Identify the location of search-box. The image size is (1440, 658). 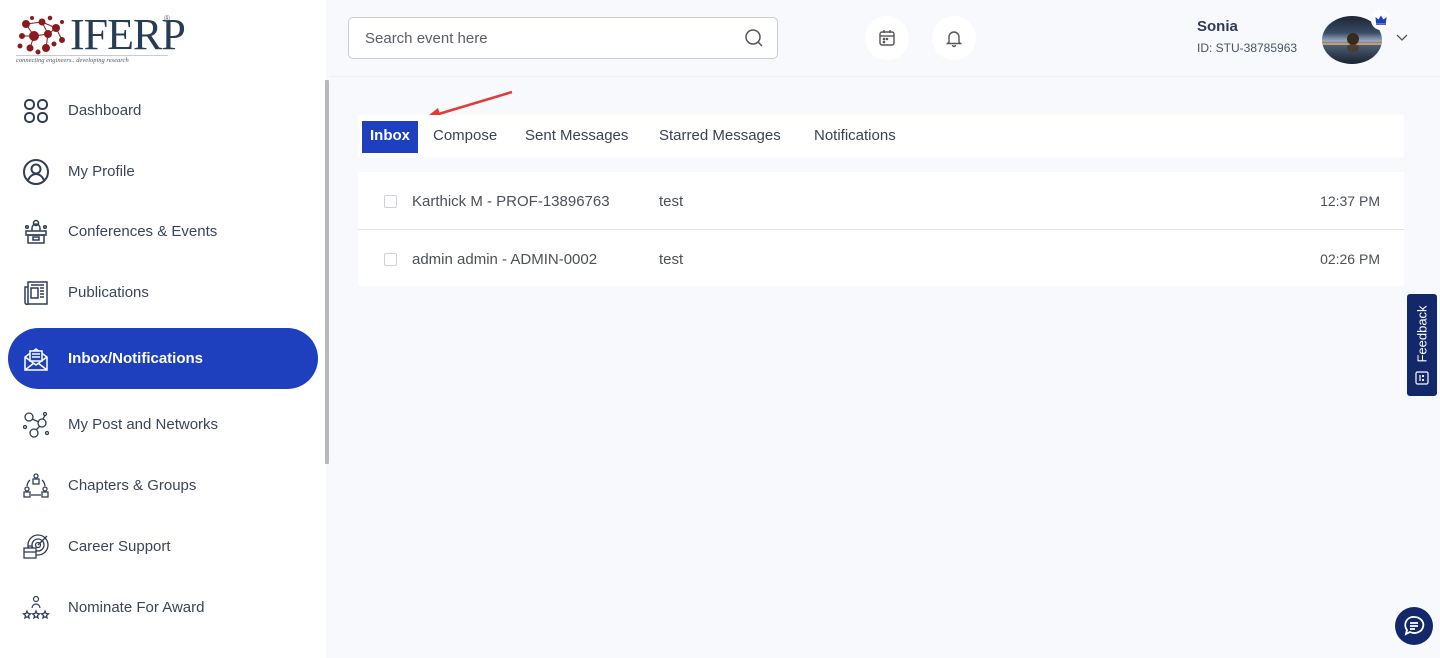
(563, 38).